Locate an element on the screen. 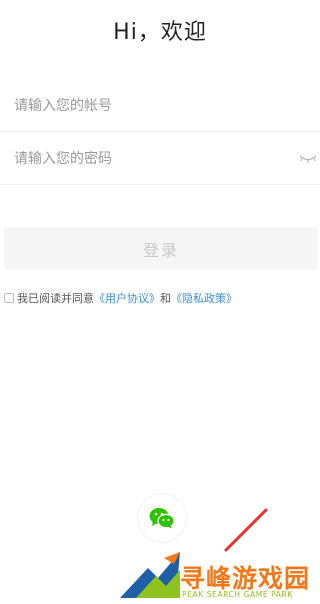  watermark: 寻峰游戏园 PEAK SEARCH GAME PARK is located at coordinates (218, 554).